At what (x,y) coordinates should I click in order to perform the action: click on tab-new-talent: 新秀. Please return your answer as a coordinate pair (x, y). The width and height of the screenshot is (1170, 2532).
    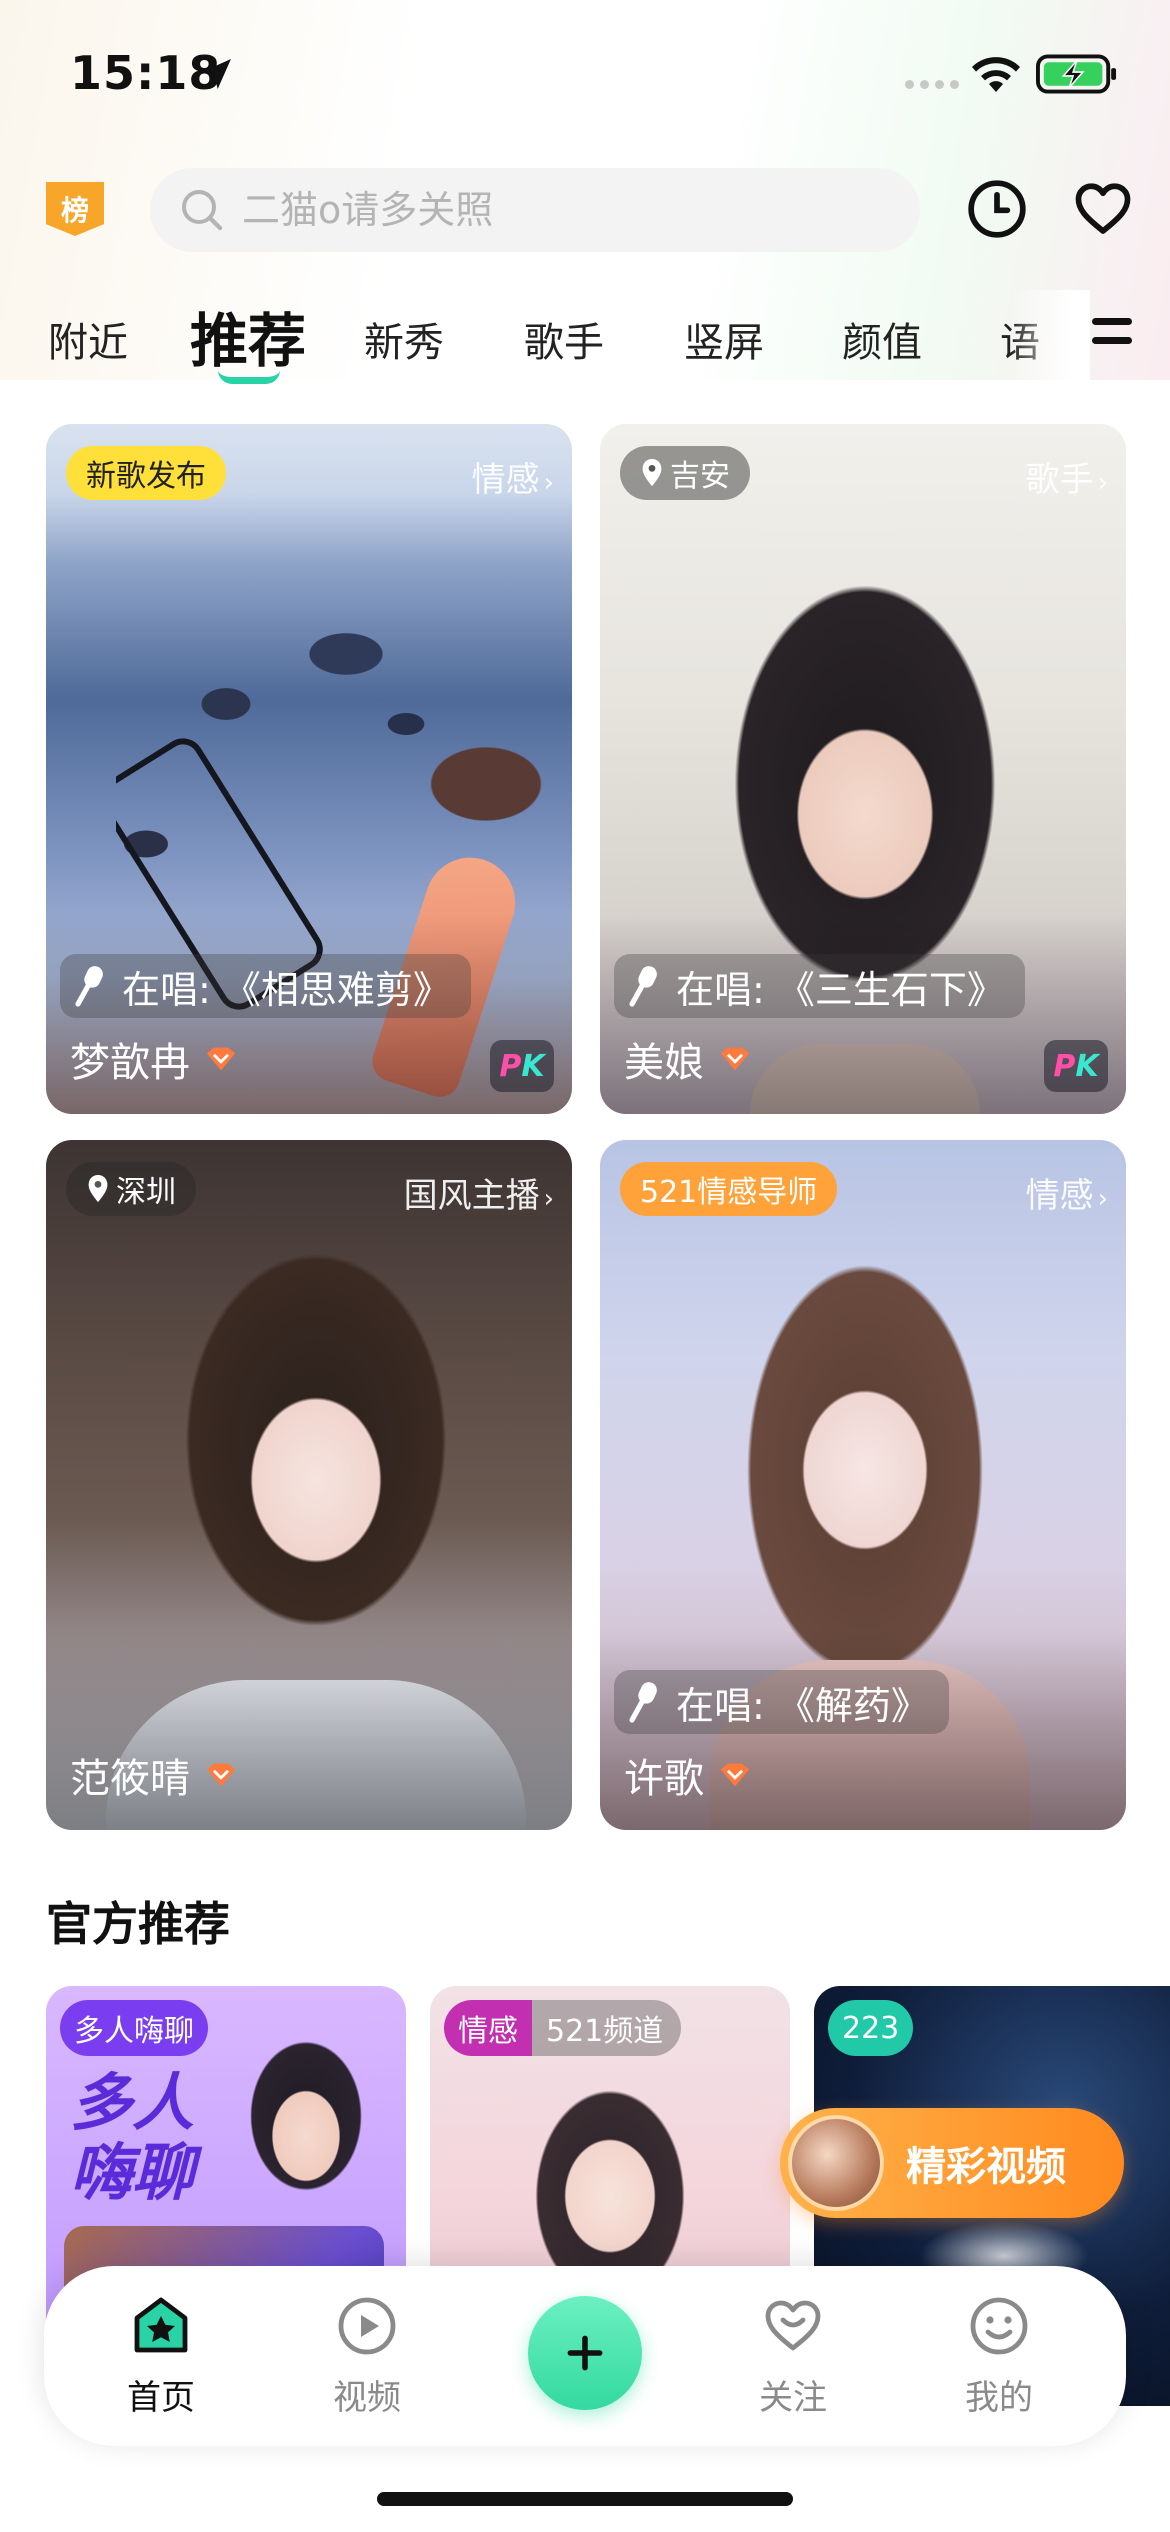
    Looking at the image, I should click on (404, 339).